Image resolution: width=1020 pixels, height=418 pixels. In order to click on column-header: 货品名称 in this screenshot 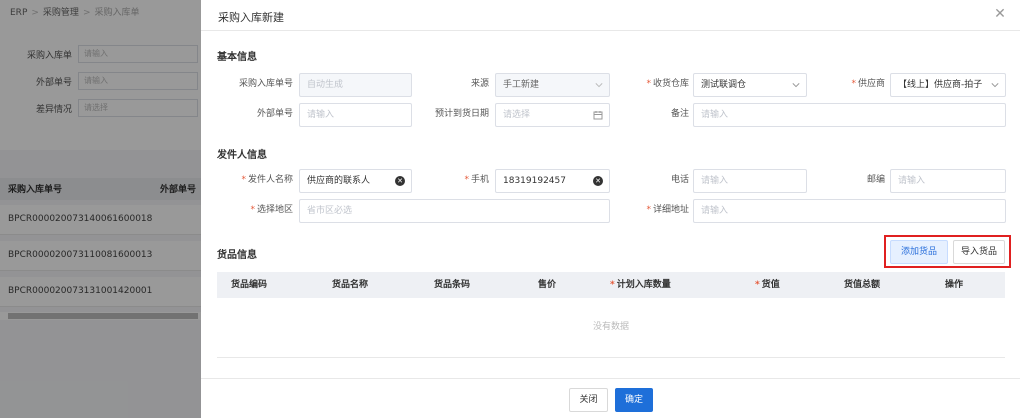, I will do `click(350, 285)`.